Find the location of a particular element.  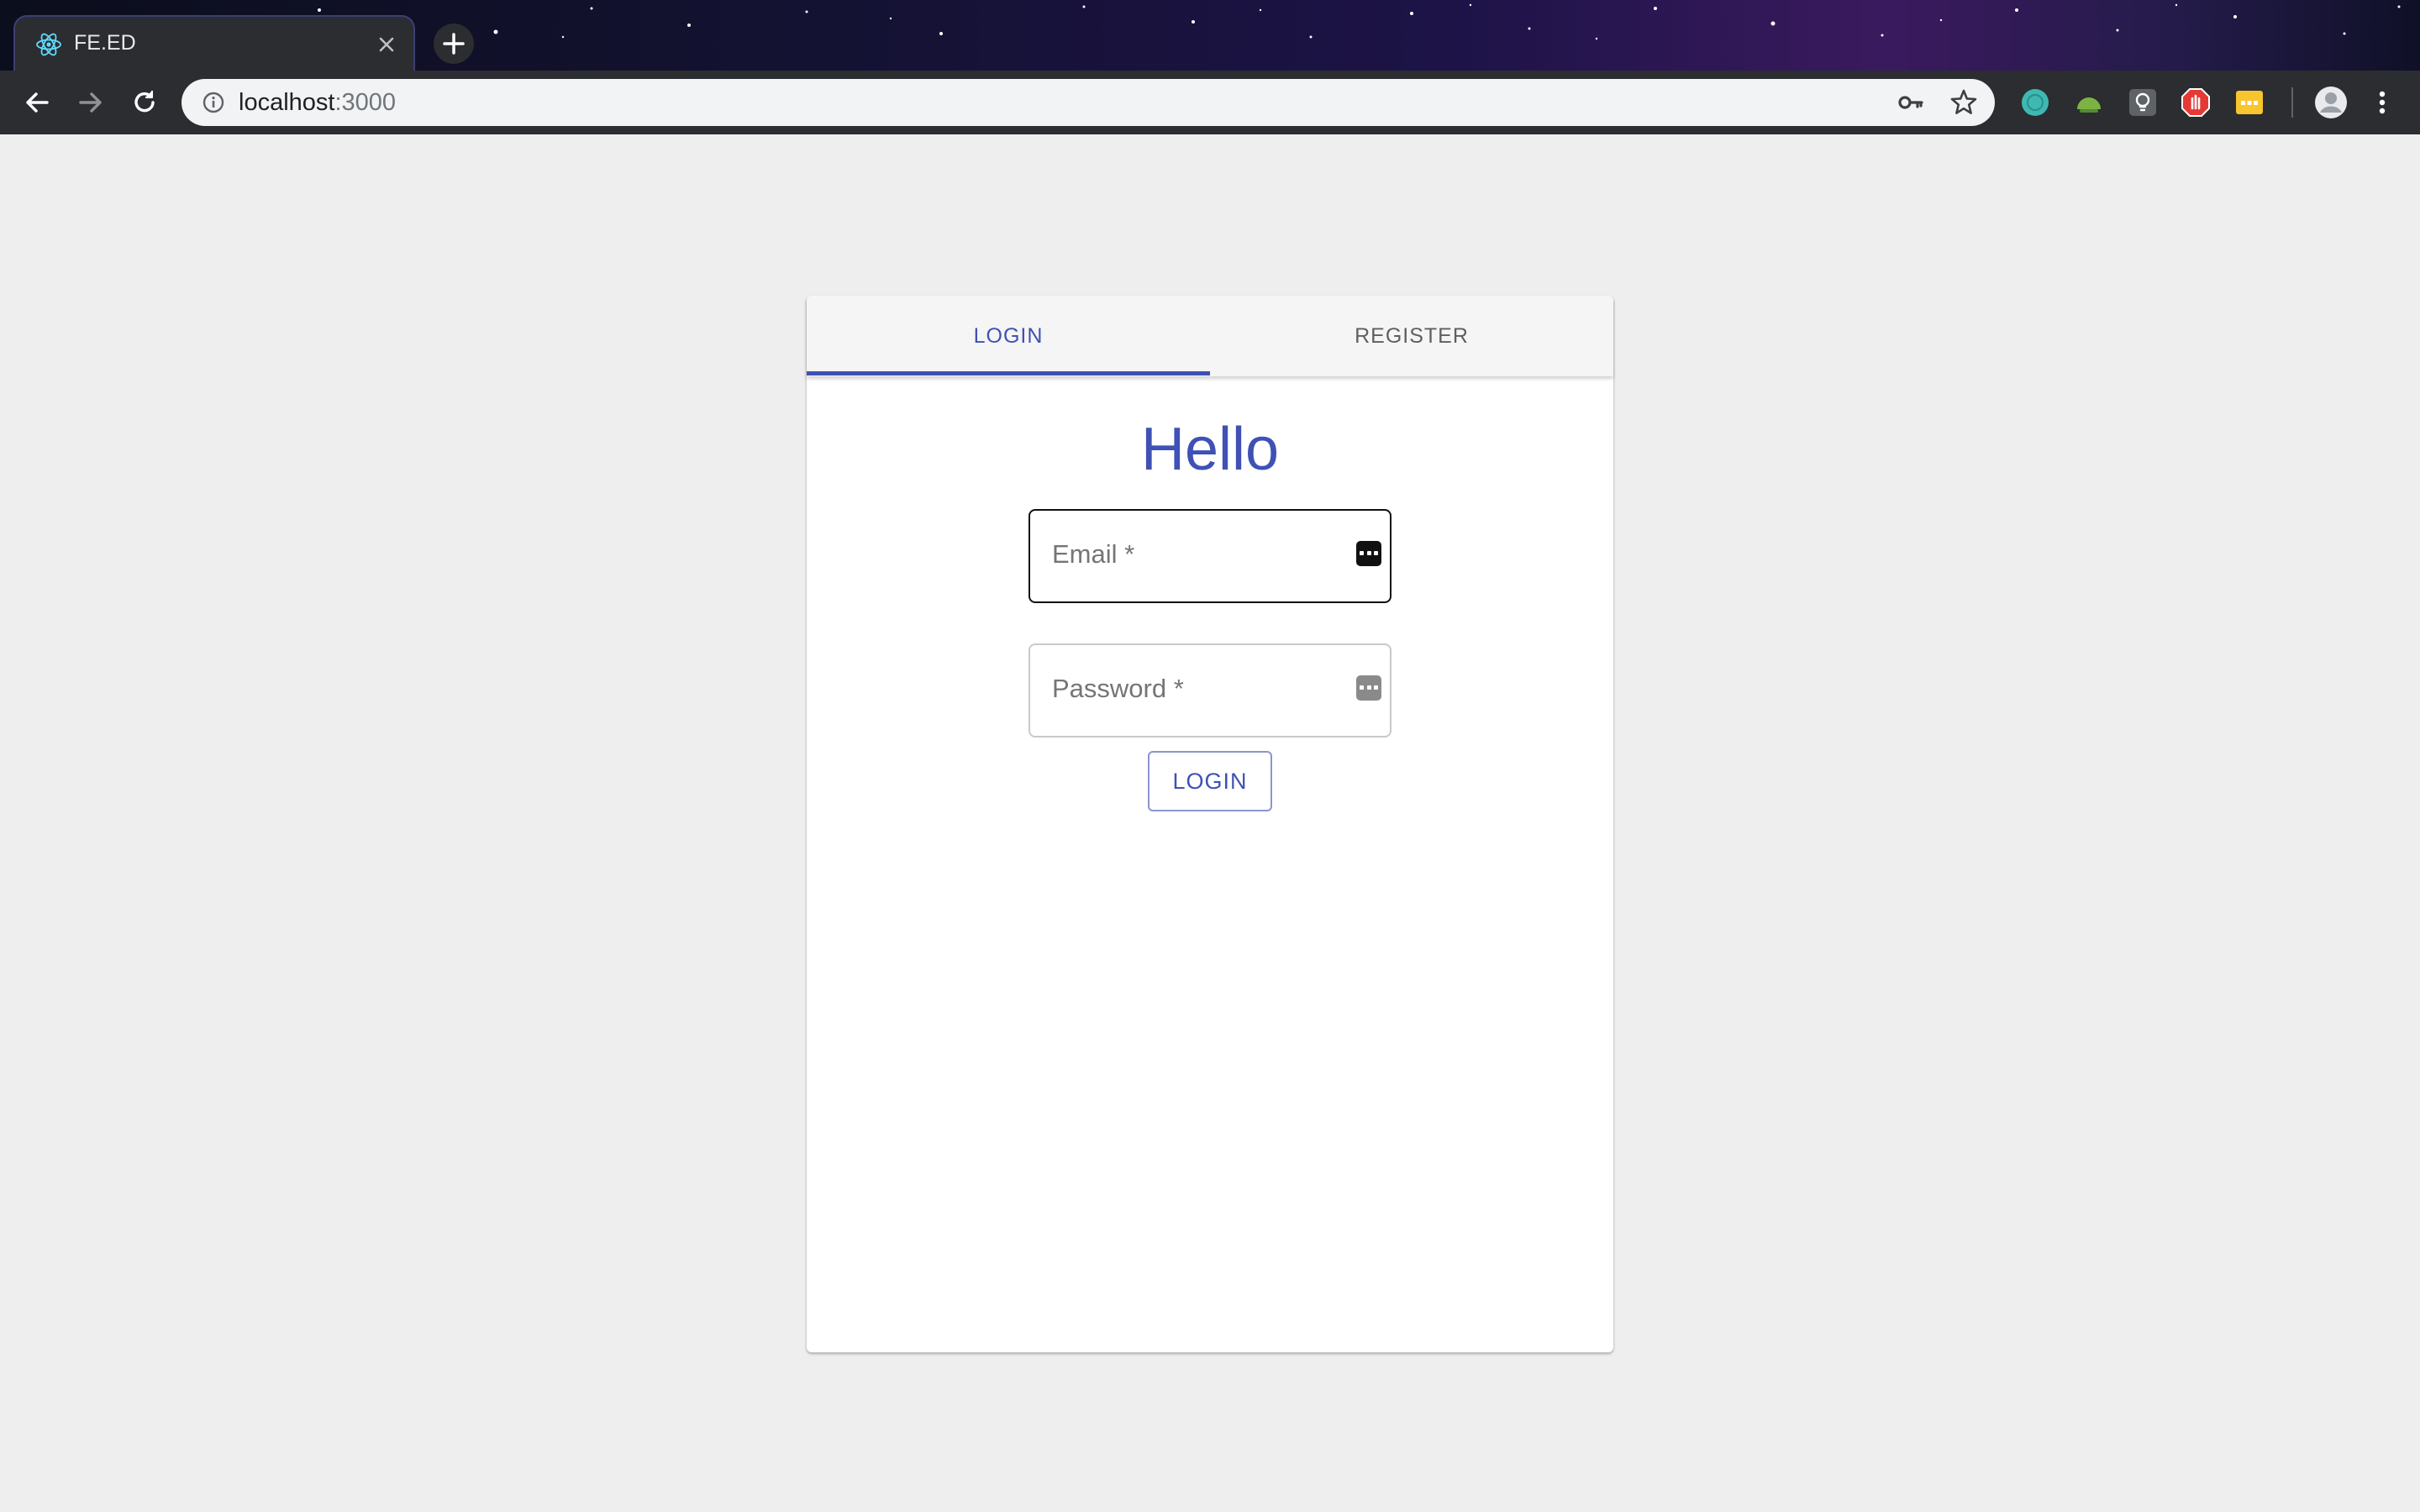

tab-login: LOGIN is located at coordinates (1008, 336).